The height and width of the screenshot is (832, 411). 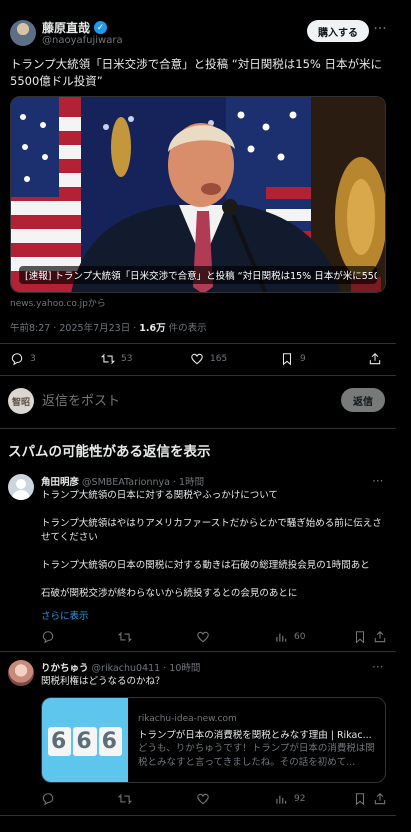 I want to click on like-action: 165, so click(x=208, y=359).